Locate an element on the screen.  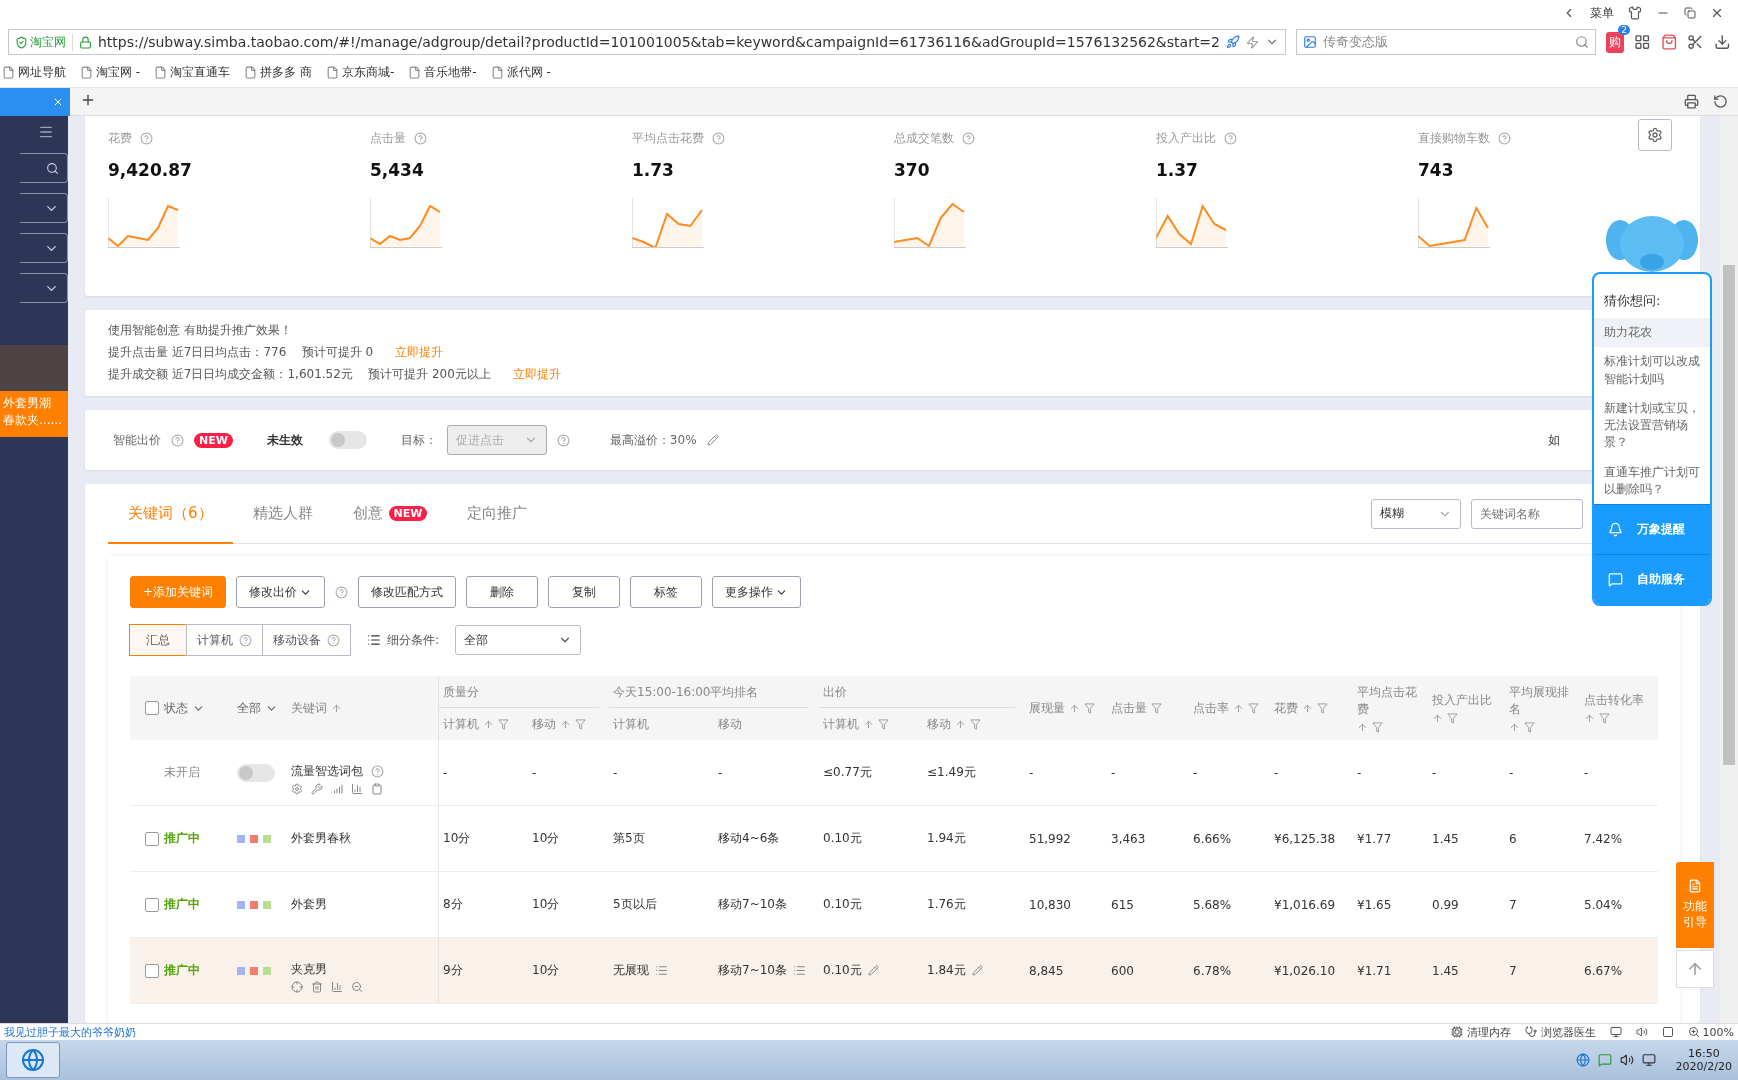
bookmark: 网址导航 is located at coordinates (34, 72).